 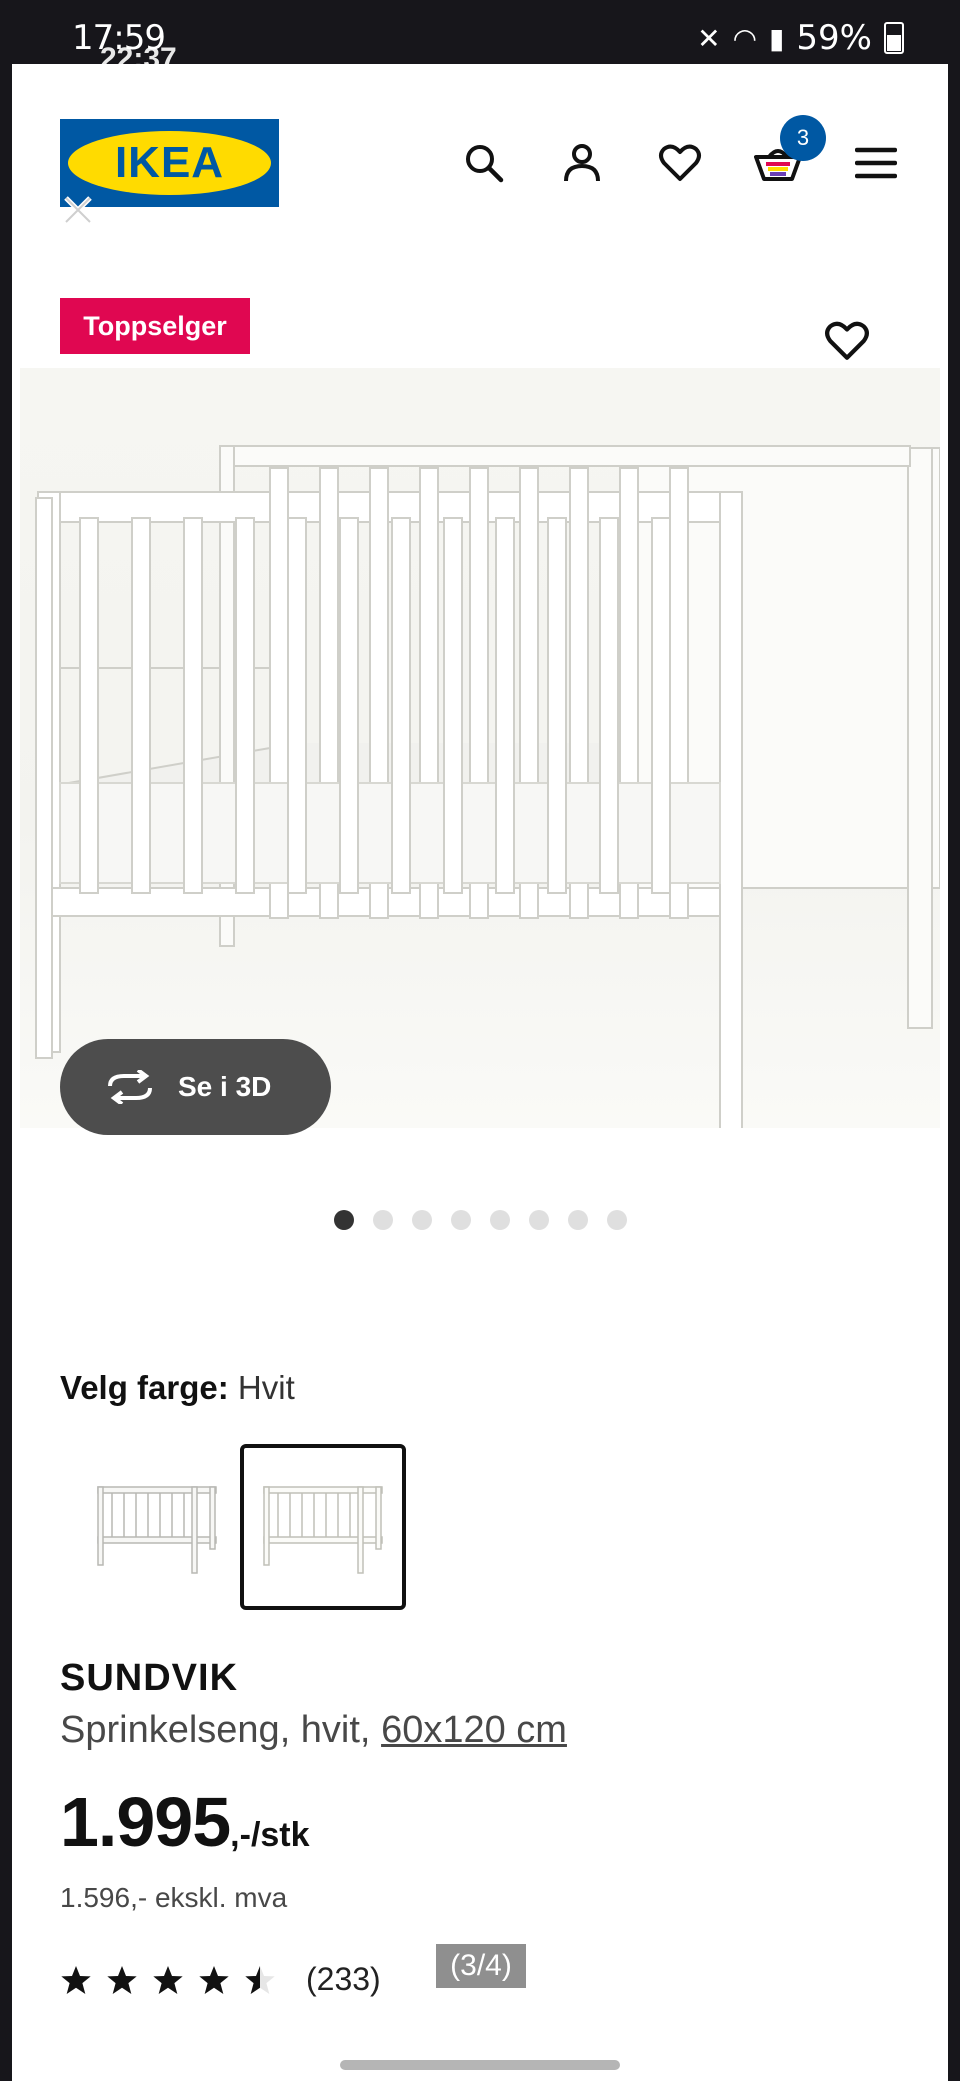 I want to click on view-3d-button: Se i 3D, so click(x=195, y=1087).